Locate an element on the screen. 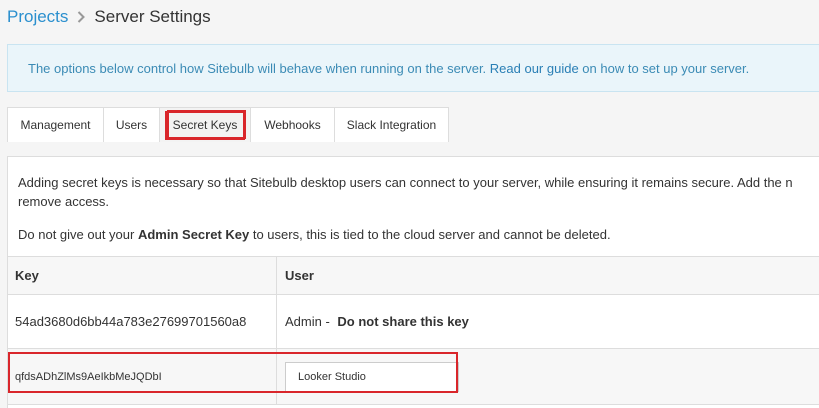 Image resolution: width=819 pixels, height=408 pixels. tab-label: Webhooks is located at coordinates (292, 125).